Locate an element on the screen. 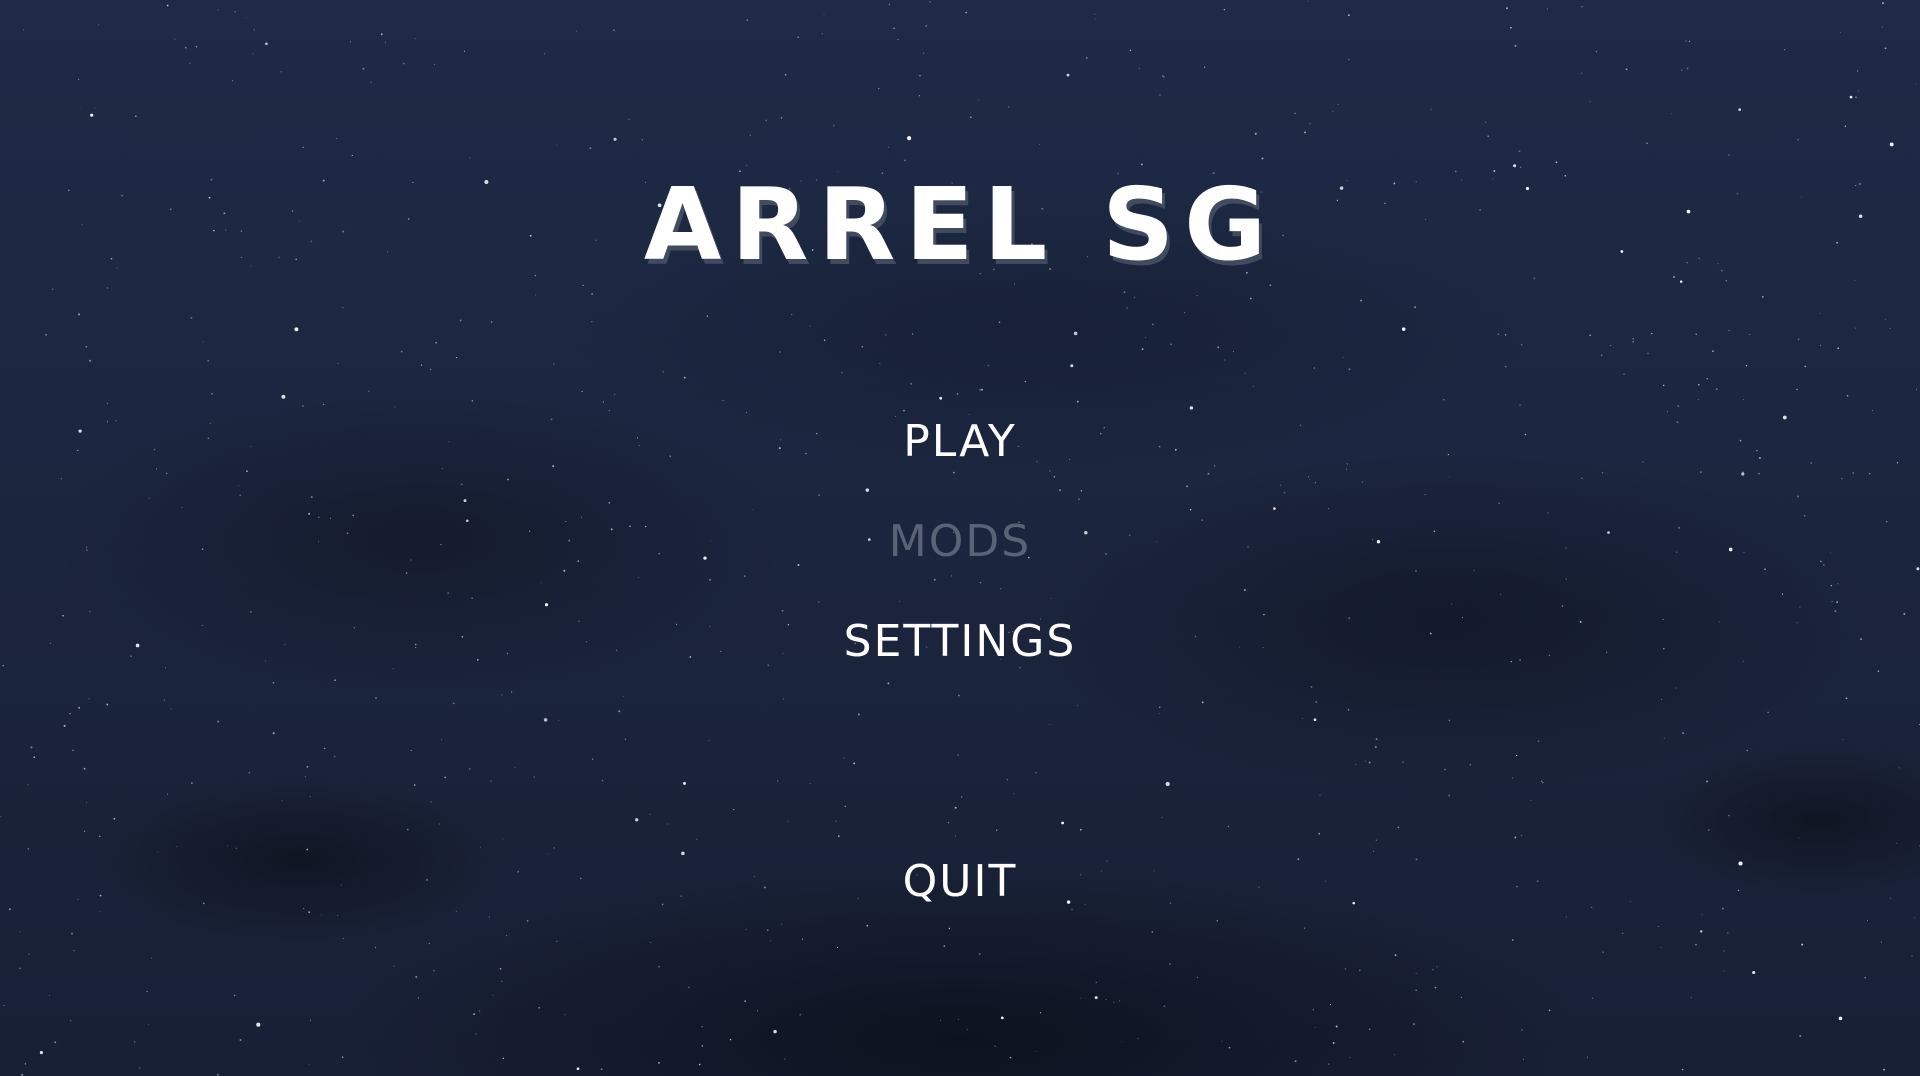  quit-button: QUIT is located at coordinates (960, 882).